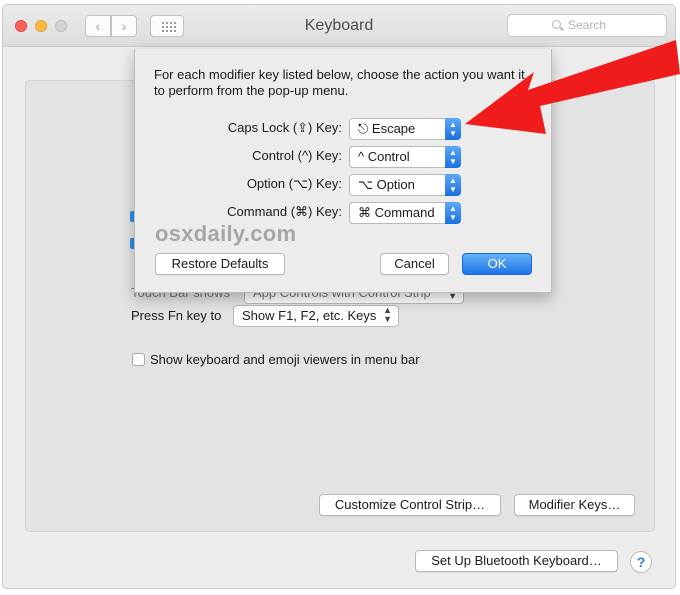 This screenshot has height=595, width=680. I want to click on arrow-icon, so click(572, 87).